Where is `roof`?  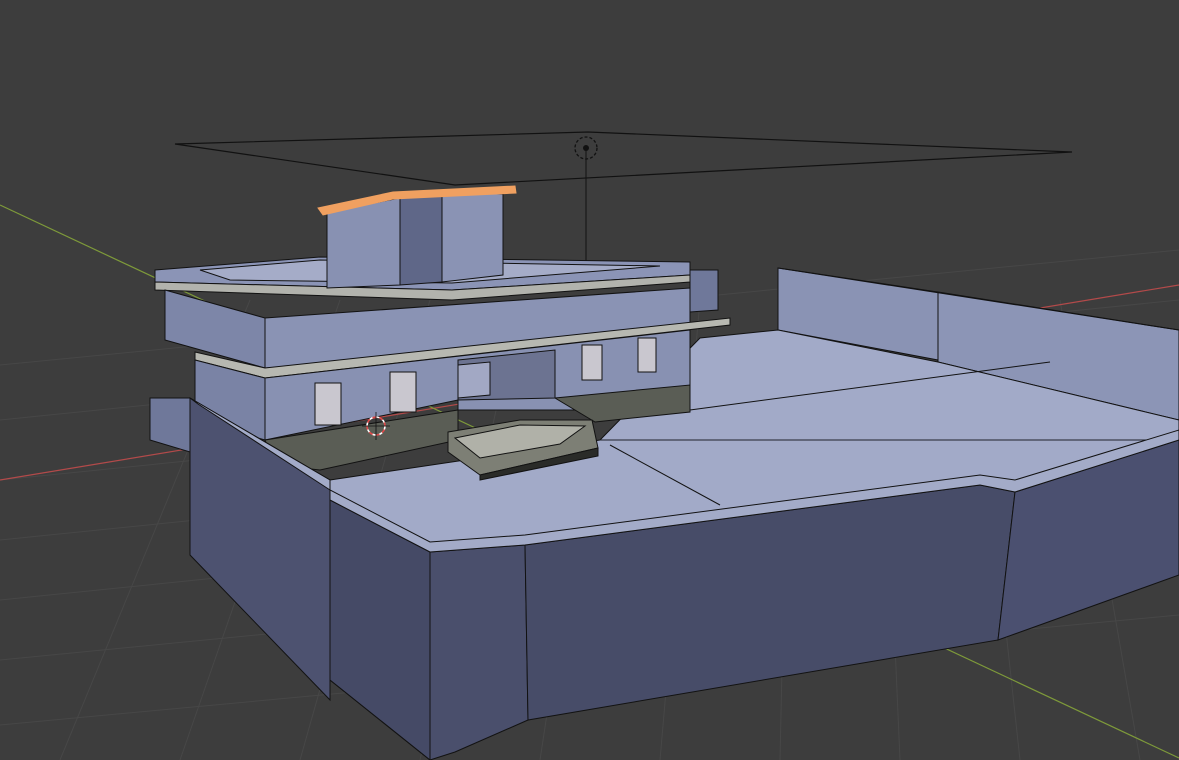
roof is located at coordinates (417, 237).